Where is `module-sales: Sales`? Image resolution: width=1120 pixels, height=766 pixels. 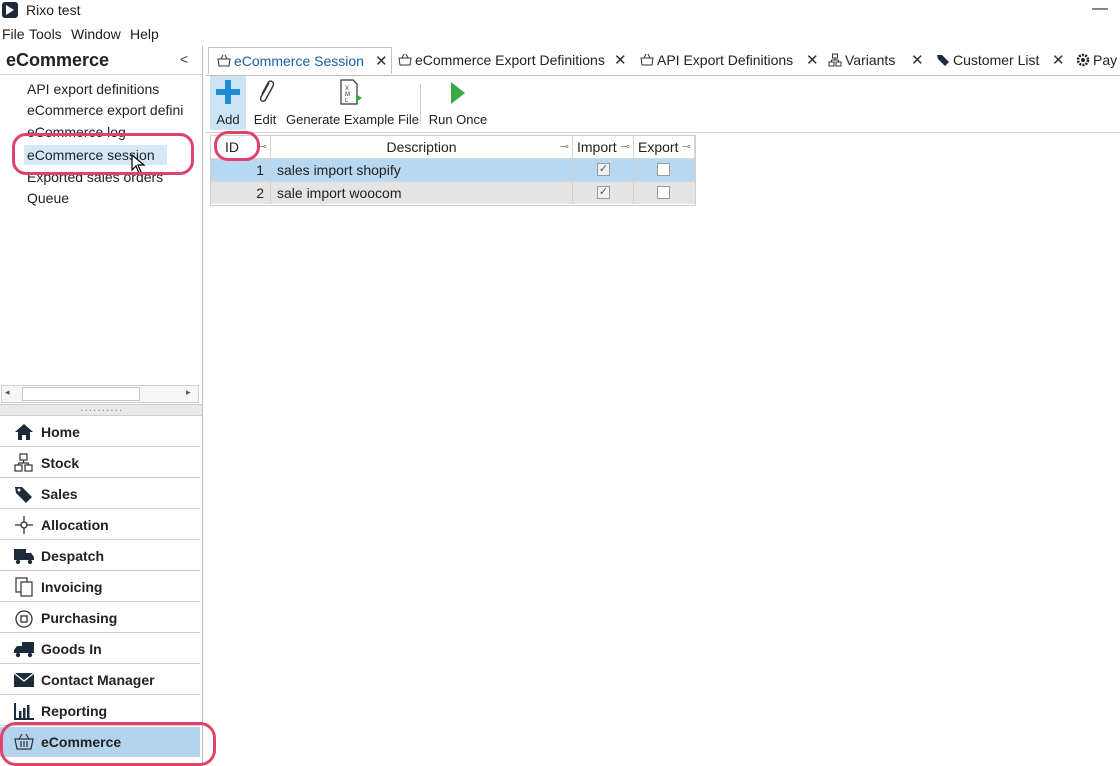 module-sales: Sales is located at coordinates (100, 494).